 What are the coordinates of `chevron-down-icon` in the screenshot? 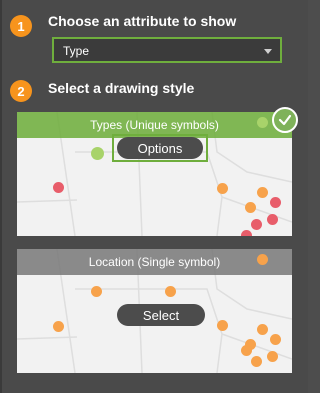 It's located at (268, 51).